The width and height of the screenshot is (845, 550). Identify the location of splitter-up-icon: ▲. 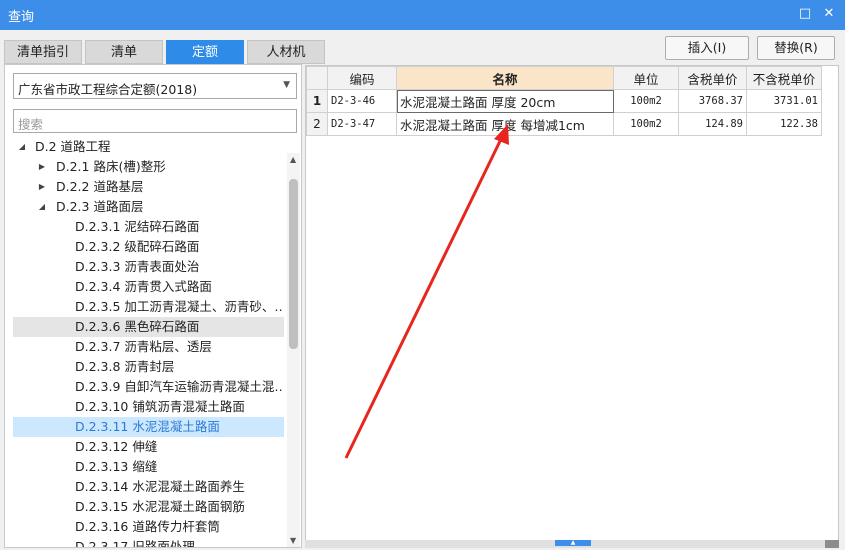
(573, 543).